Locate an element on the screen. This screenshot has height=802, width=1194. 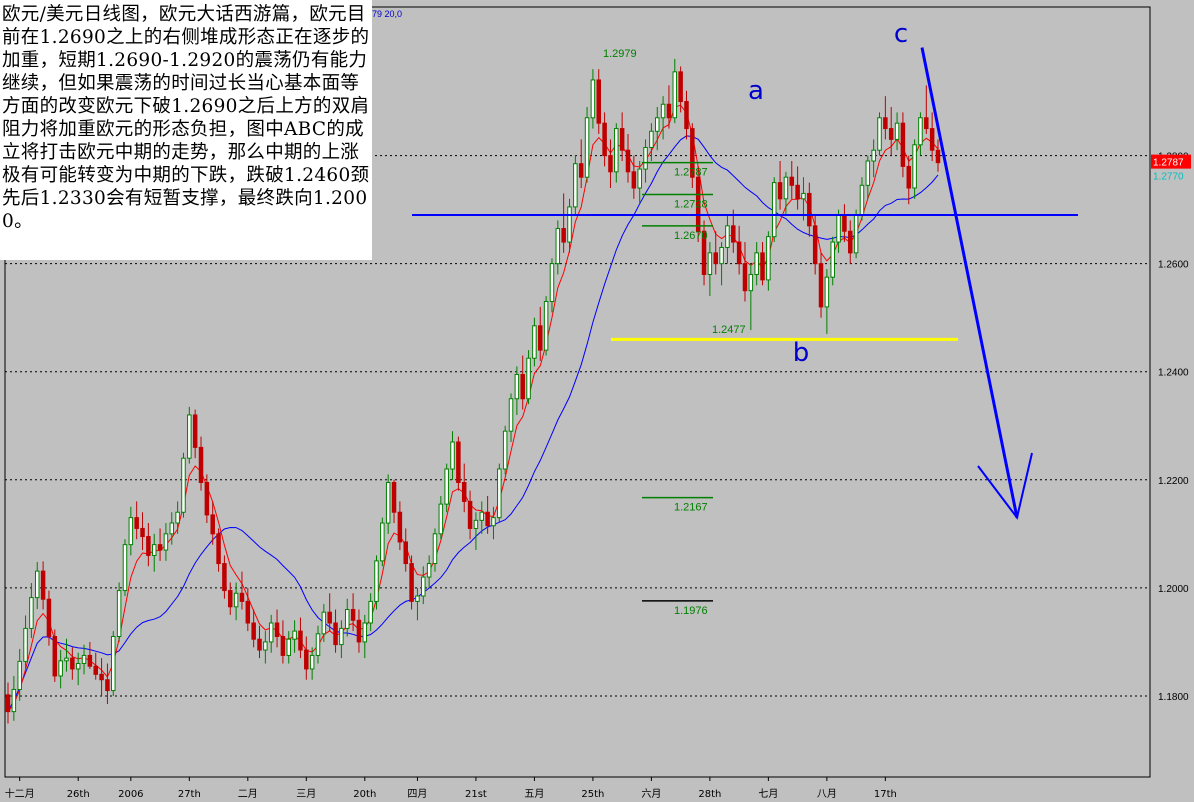
x-tick-label: 八月 is located at coordinates (827, 794).